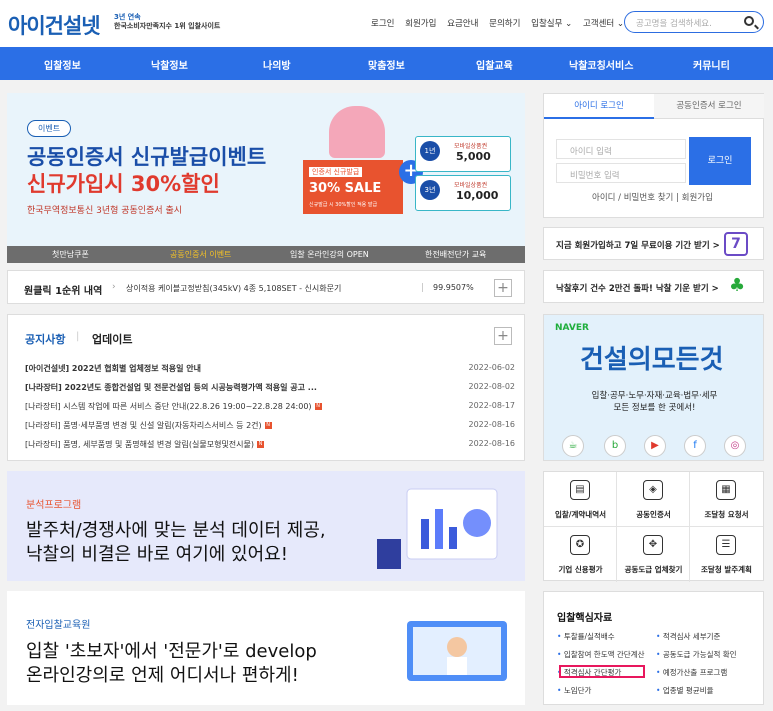 The image size is (773, 711). I want to click on nav-community: 커뮤니티, so click(711, 64).